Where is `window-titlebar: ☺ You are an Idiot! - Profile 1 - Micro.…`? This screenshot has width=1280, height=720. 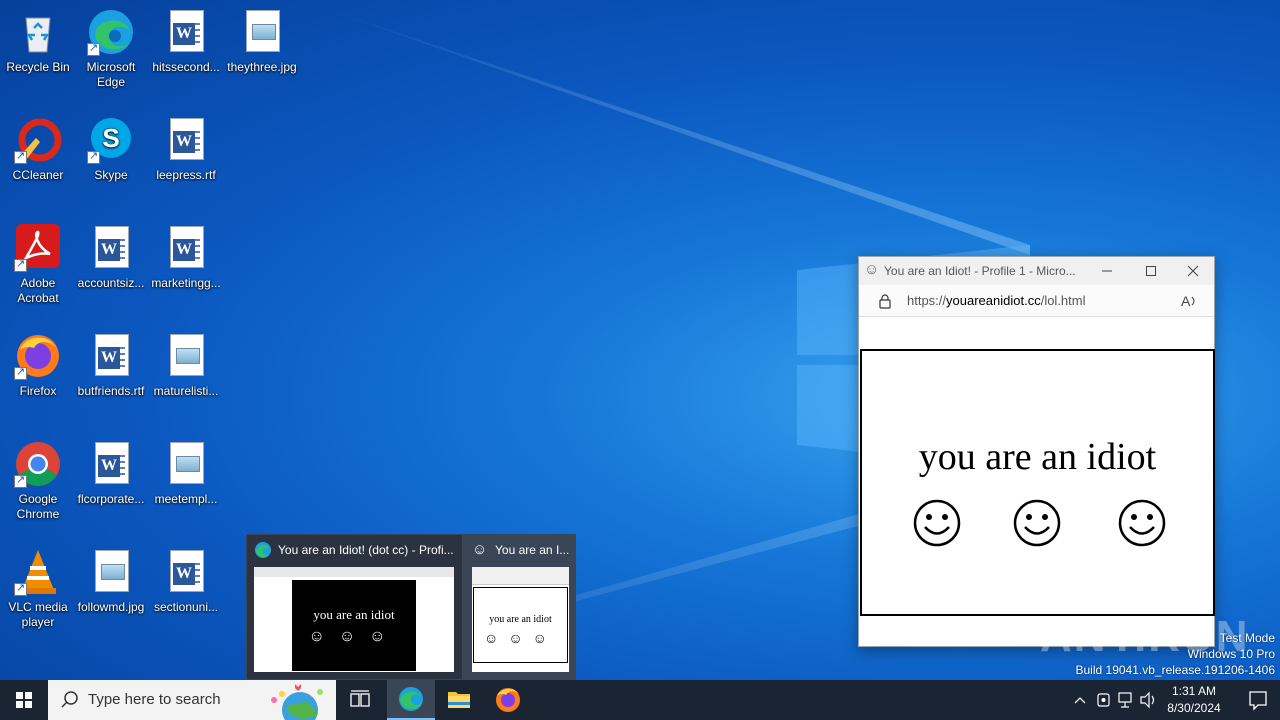 window-titlebar: ☺ You are an Idiot! - Profile 1 - Micro.… is located at coordinates (1036, 271).